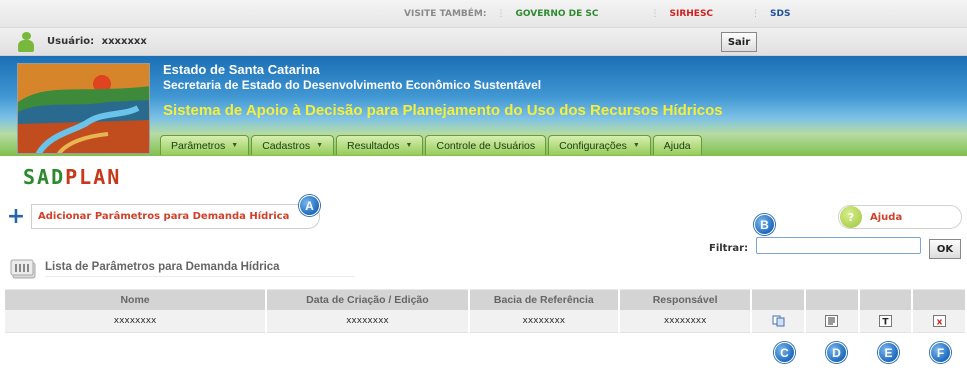 This screenshot has height=381, width=967. I want to click on sadplan-logo: SADPLAN, so click(72, 177).